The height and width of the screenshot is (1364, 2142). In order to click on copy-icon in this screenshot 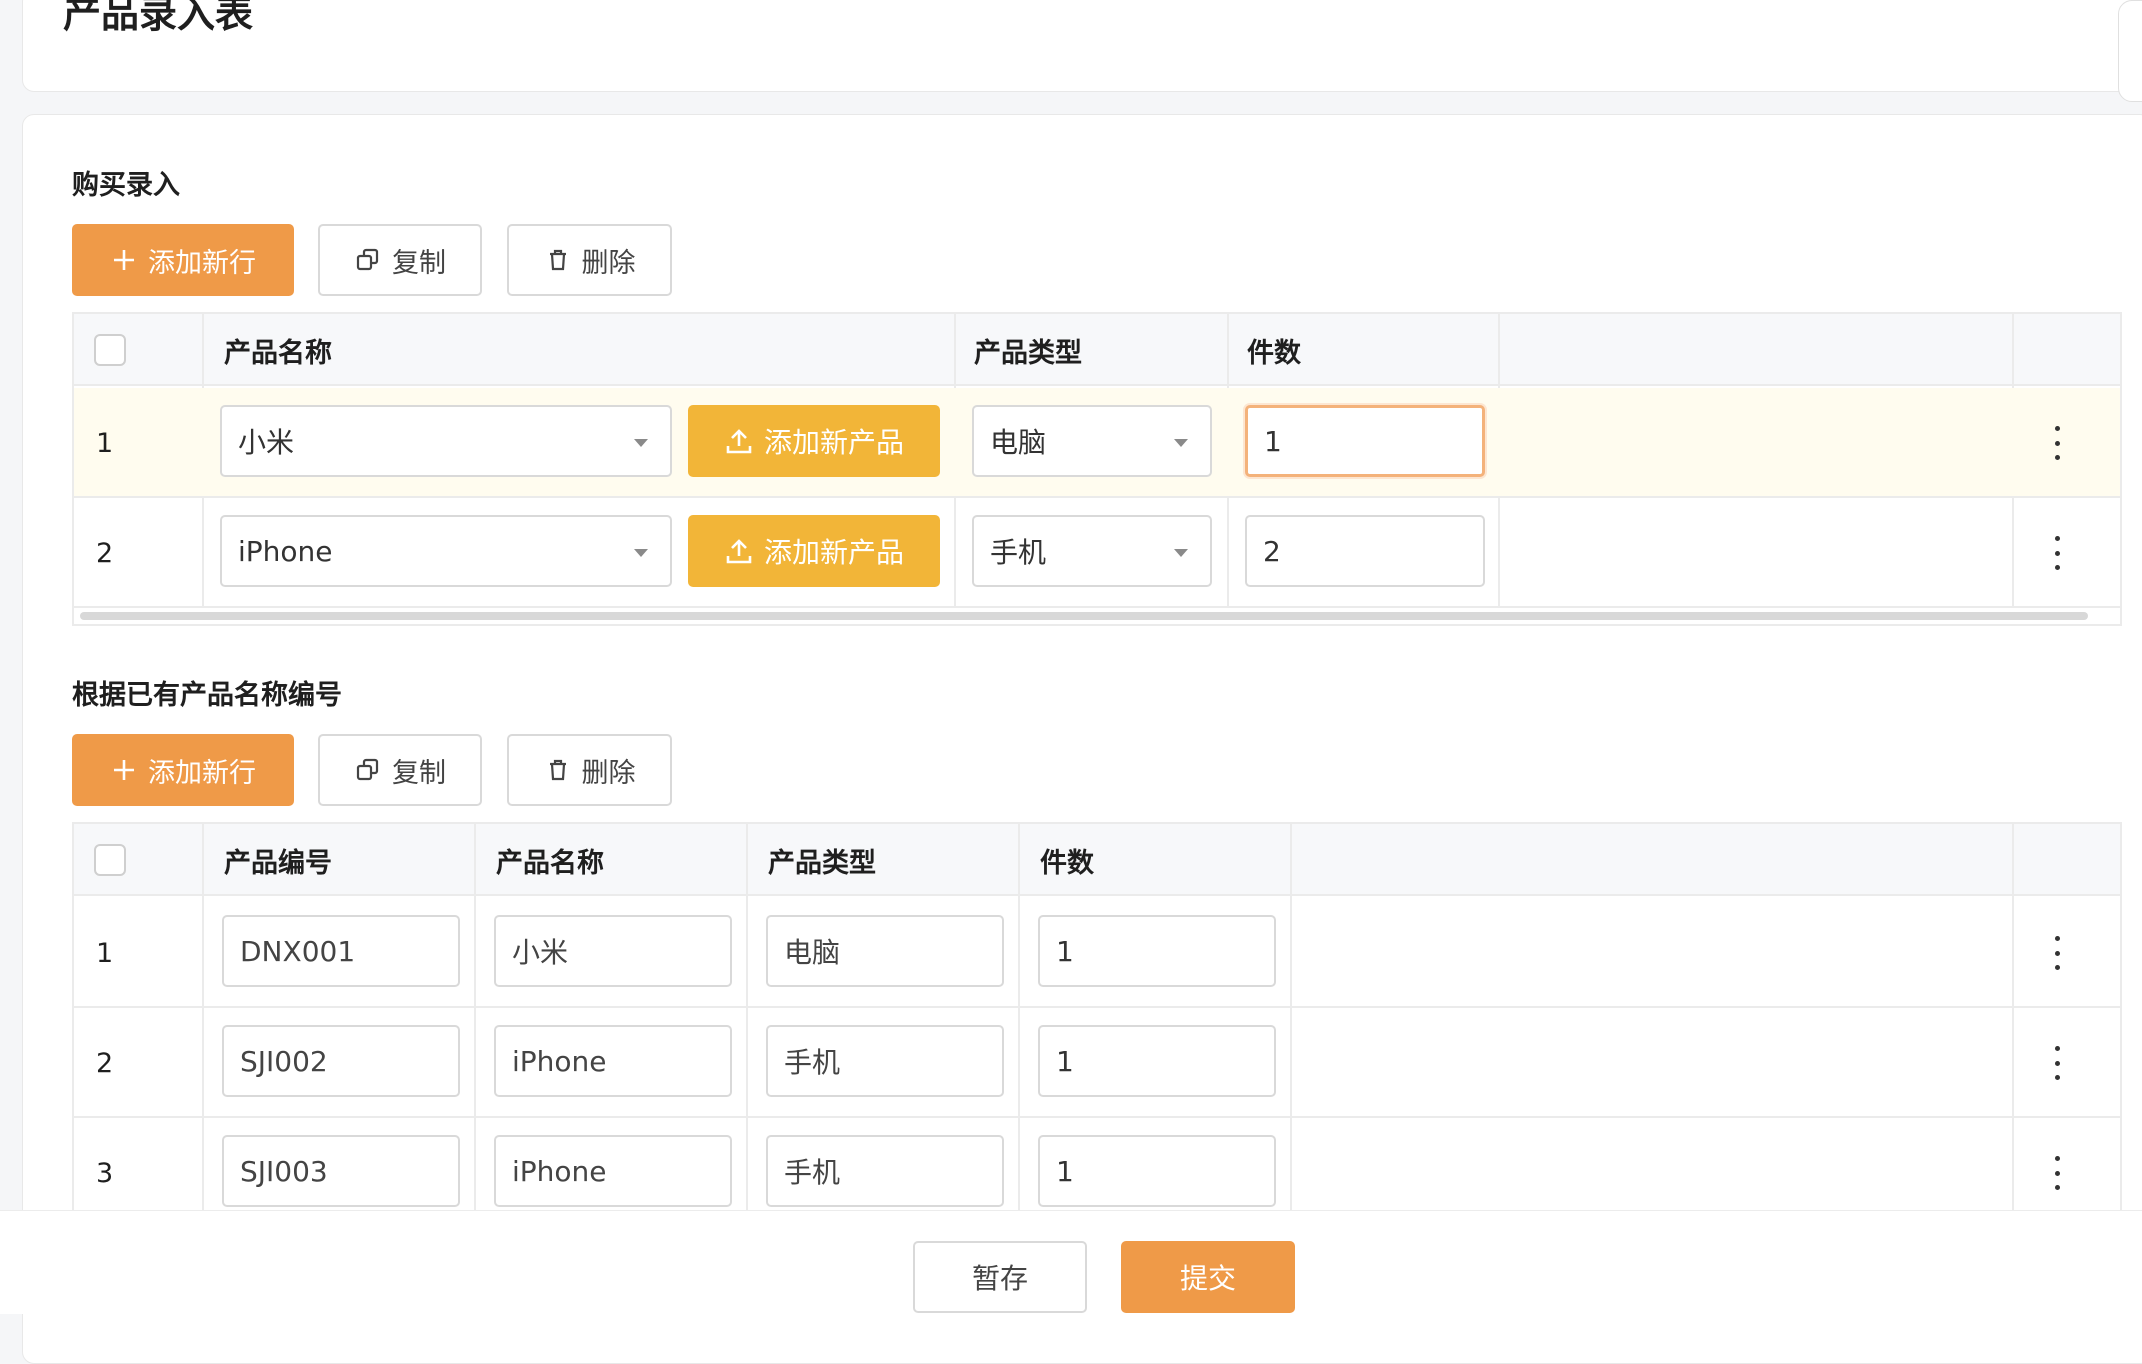, I will do `click(368, 260)`.